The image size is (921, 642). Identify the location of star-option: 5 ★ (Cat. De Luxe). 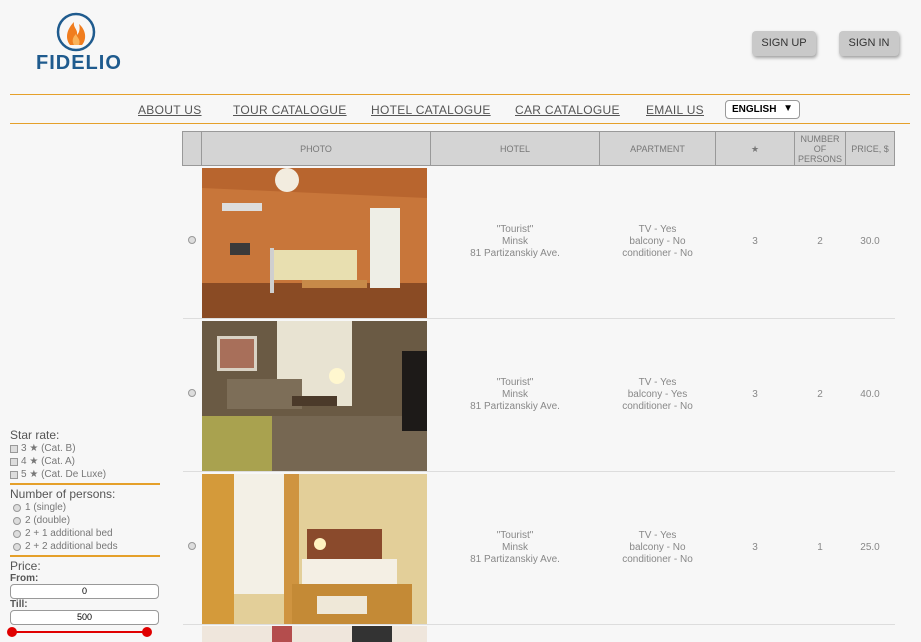
(85, 474).